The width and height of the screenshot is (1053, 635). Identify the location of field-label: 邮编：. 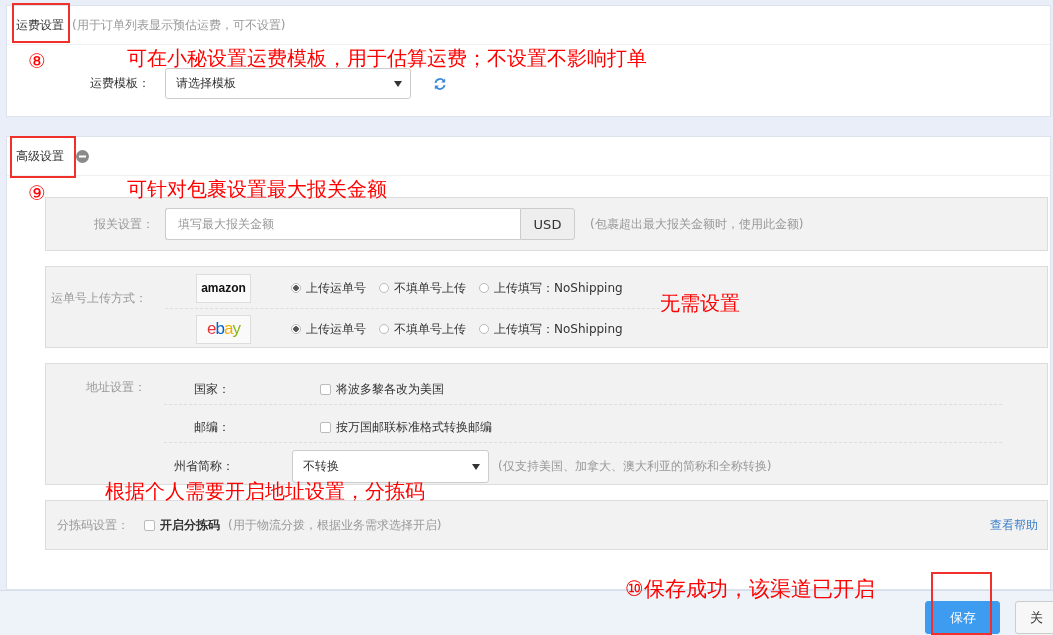
(212, 427).